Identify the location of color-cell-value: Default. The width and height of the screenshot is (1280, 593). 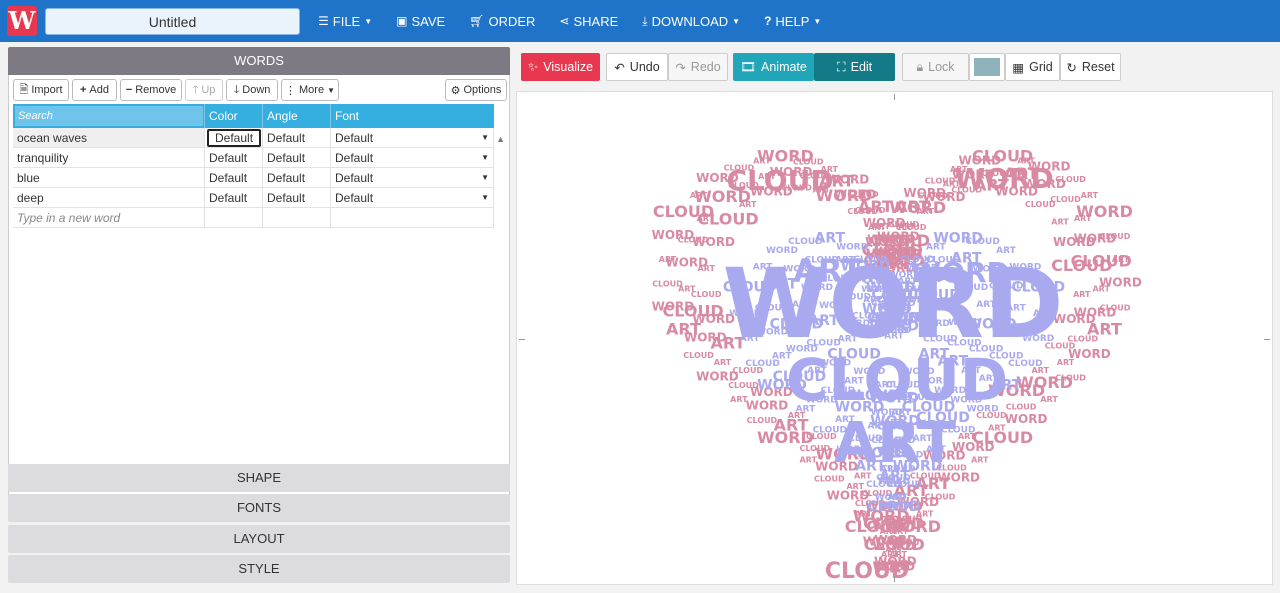
(234, 138).